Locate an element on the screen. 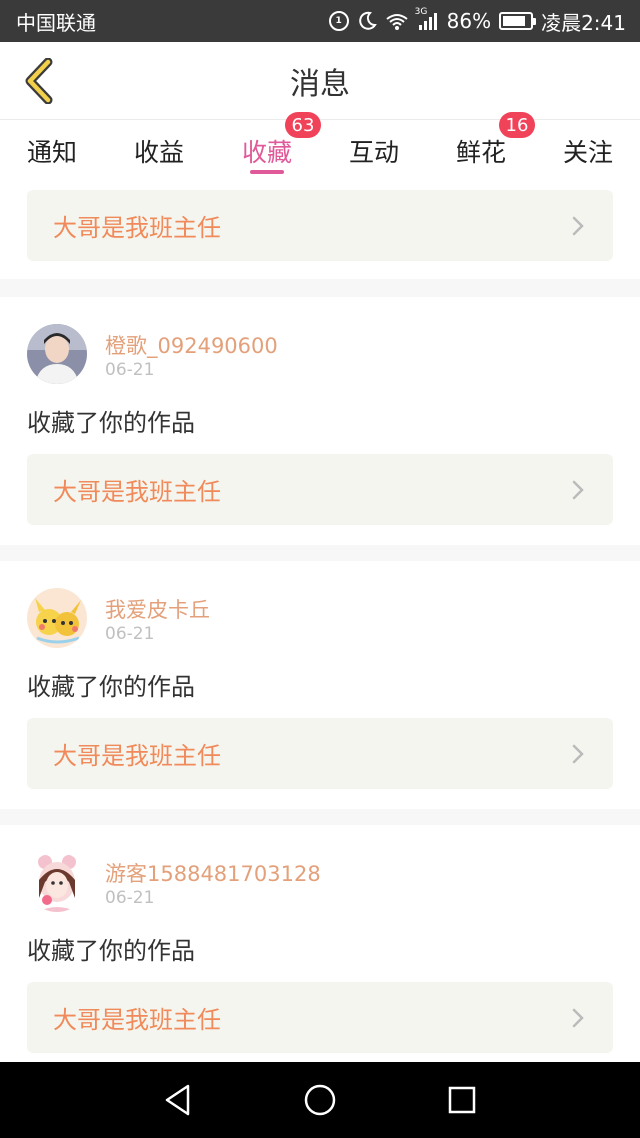 This screenshot has width=640, height=1138. username: 我爱皮卡丘 is located at coordinates (157, 609).